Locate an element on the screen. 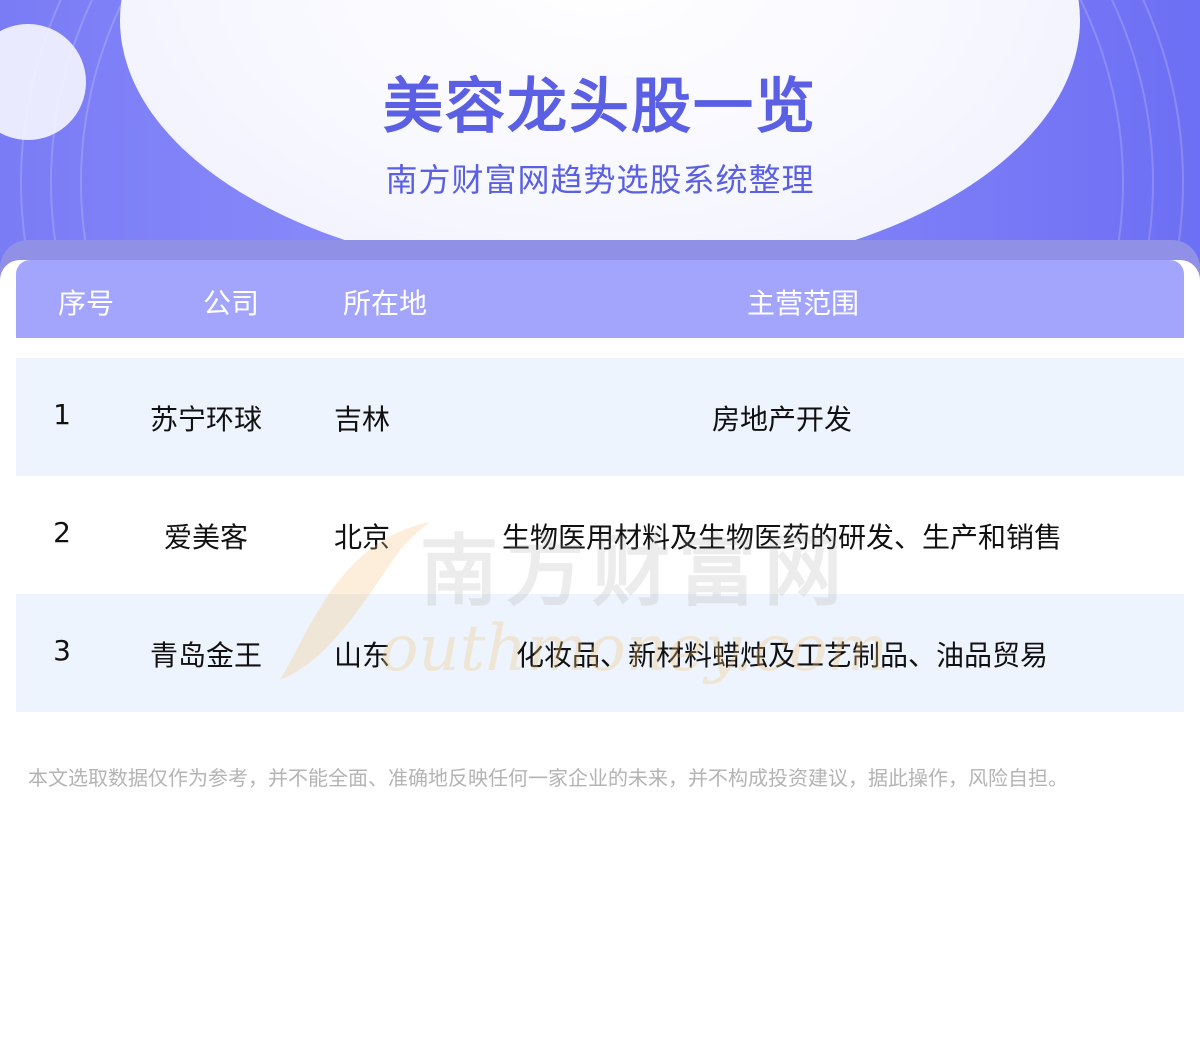 The height and width of the screenshot is (1050, 1200). row-index: 2 is located at coordinates (62, 532).